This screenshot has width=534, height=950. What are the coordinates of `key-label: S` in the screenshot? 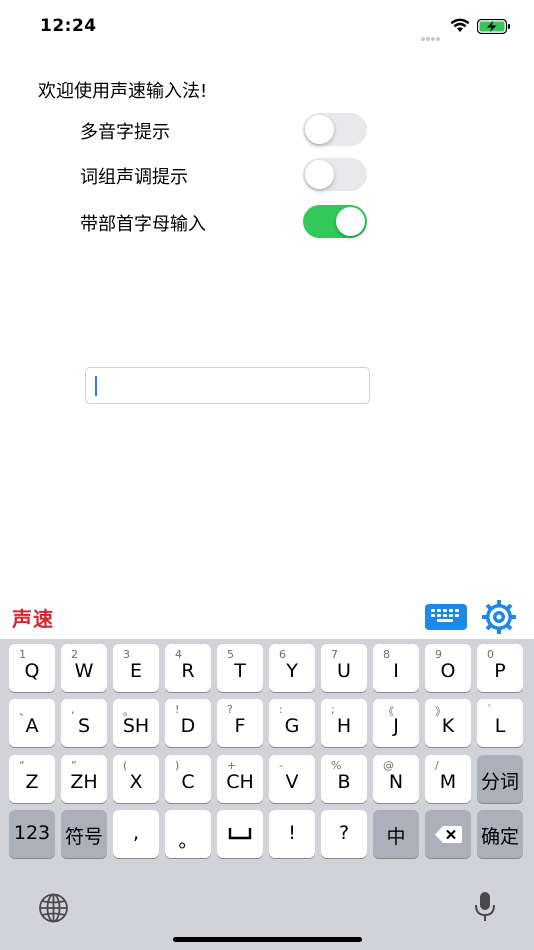 It's located at (84, 726).